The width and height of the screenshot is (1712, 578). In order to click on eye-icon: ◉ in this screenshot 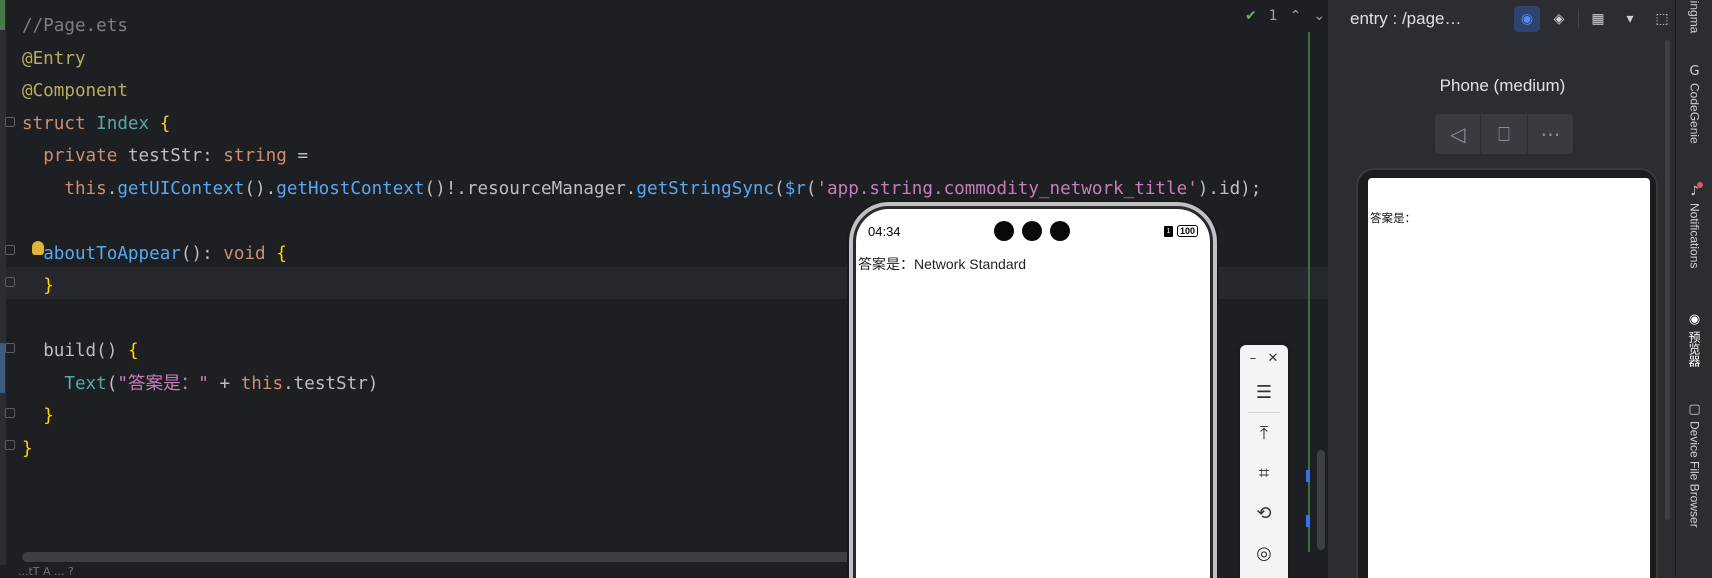, I will do `click(1694, 319)`.